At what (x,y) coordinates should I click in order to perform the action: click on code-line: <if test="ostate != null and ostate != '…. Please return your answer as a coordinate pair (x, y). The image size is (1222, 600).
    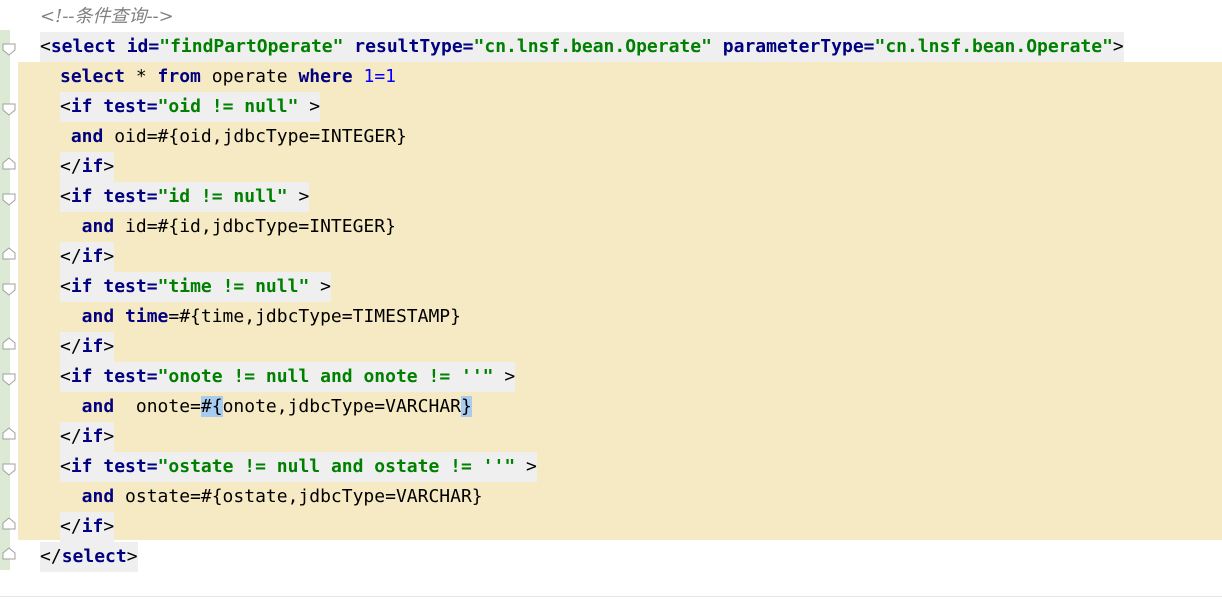
    Looking at the image, I should click on (298, 467).